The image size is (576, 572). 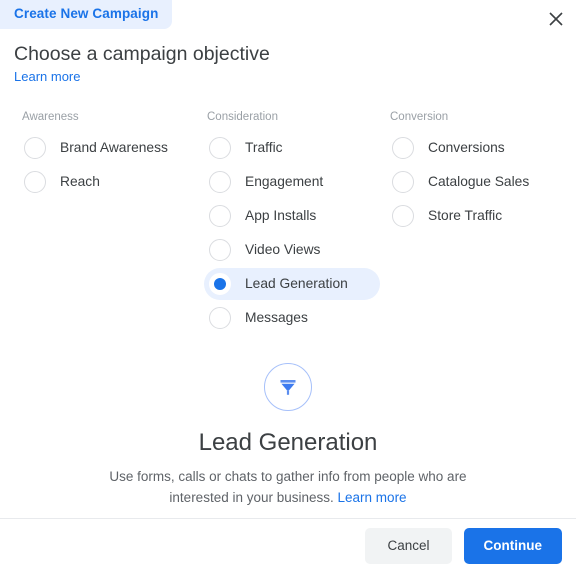 I want to click on radio-catalogue-sales, so click(x=403, y=182).